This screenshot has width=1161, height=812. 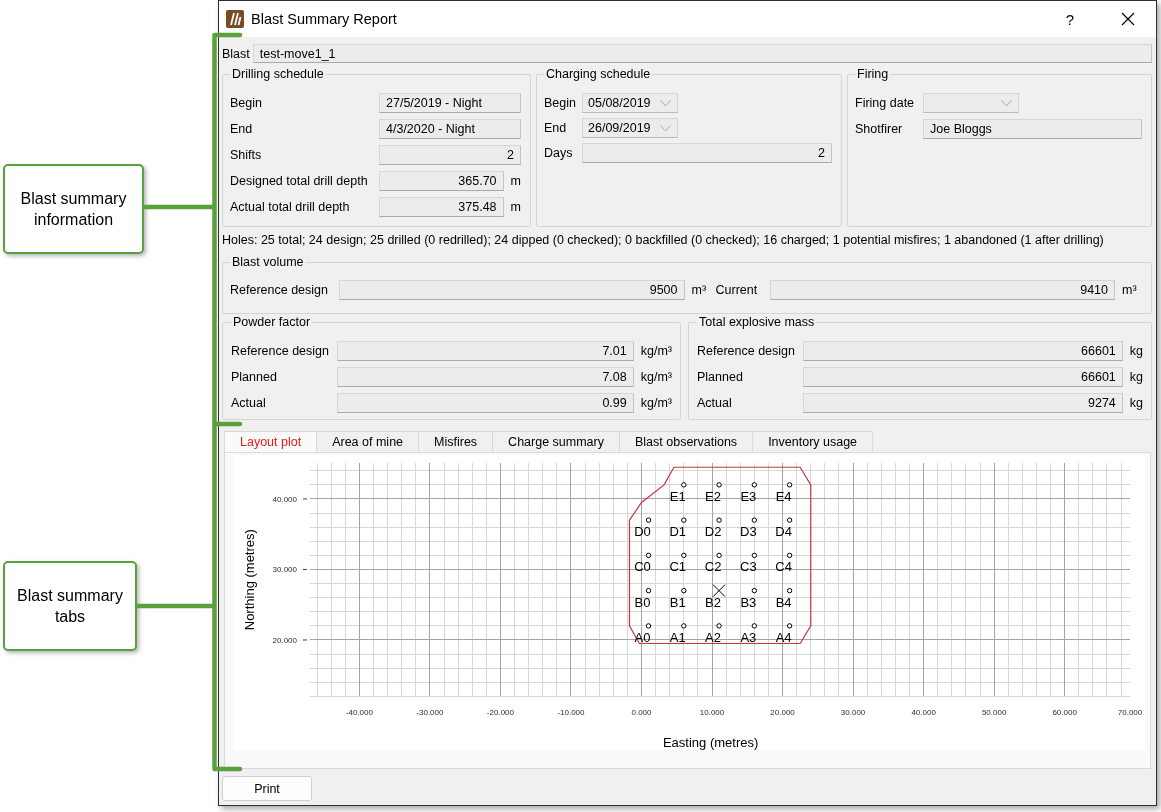 I want to click on group-title: Powder factor, so click(x=272, y=322).